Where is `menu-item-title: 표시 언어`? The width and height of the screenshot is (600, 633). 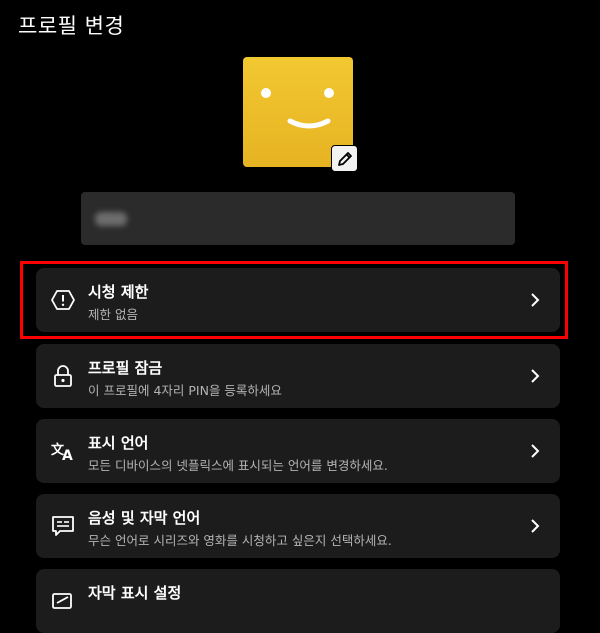
menu-item-title: 표시 언어 is located at coordinates (118, 443).